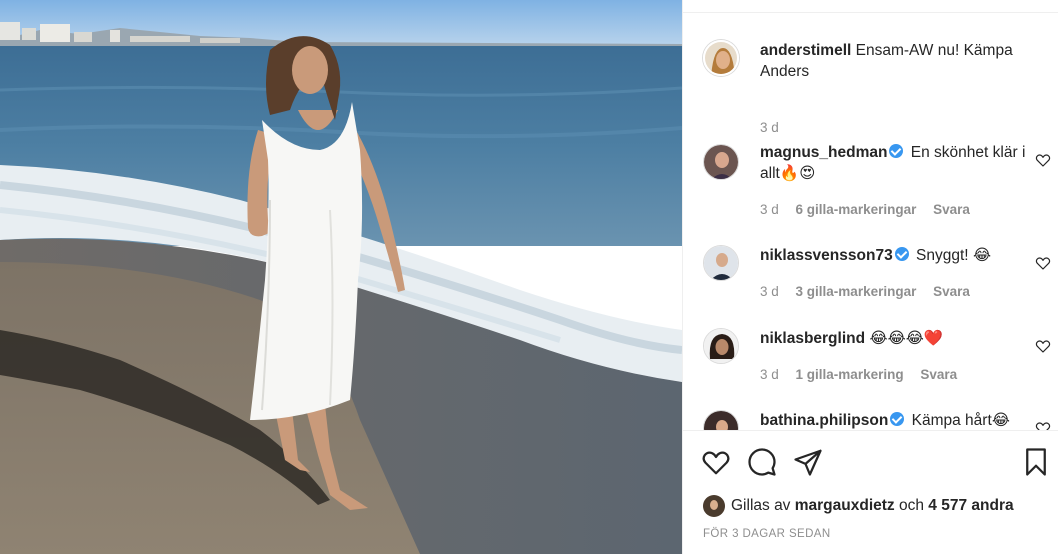  I want to click on comment-username: bathina.philipson, so click(824, 420).